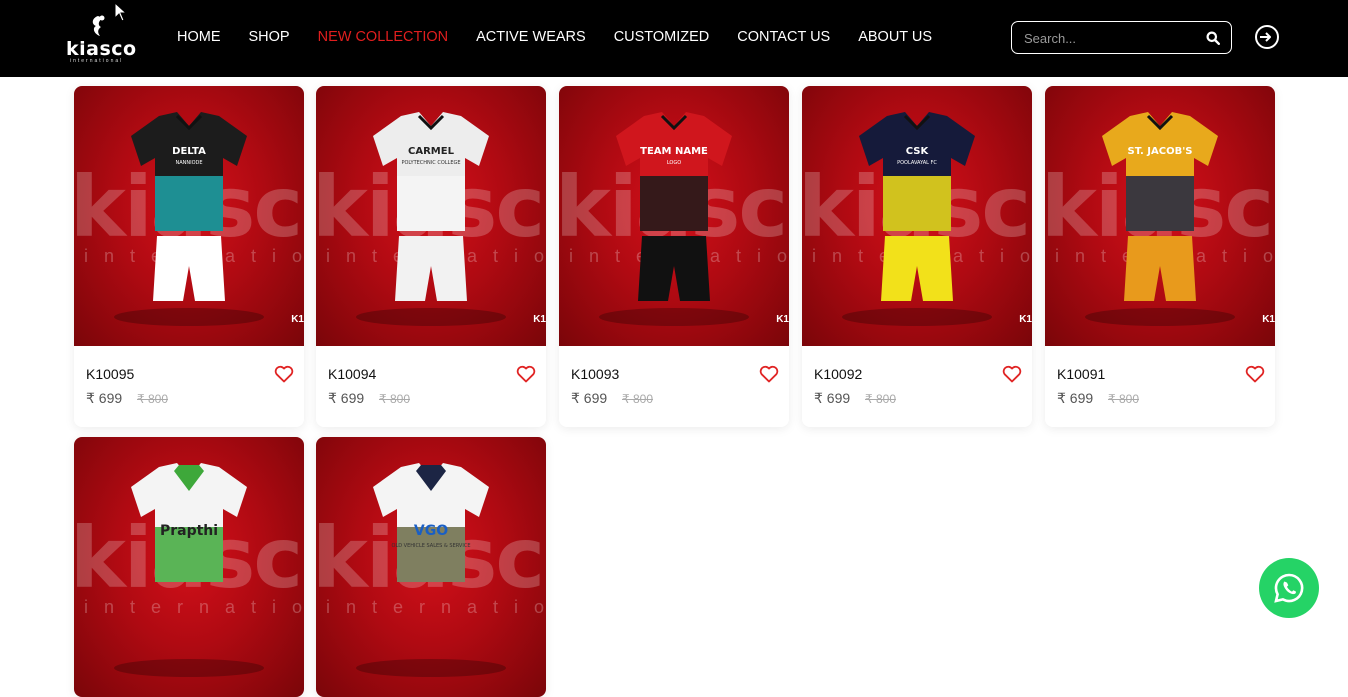  I want to click on product-card: kiasco international Prapthi, so click(189, 567).